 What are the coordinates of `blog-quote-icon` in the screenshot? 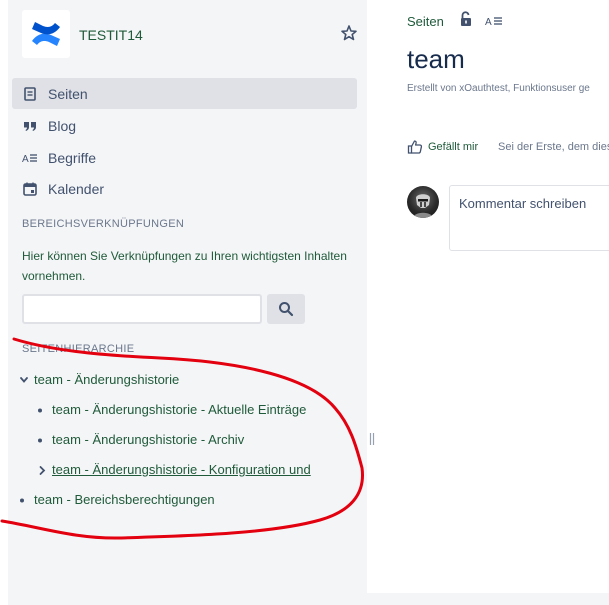 It's located at (30, 126).